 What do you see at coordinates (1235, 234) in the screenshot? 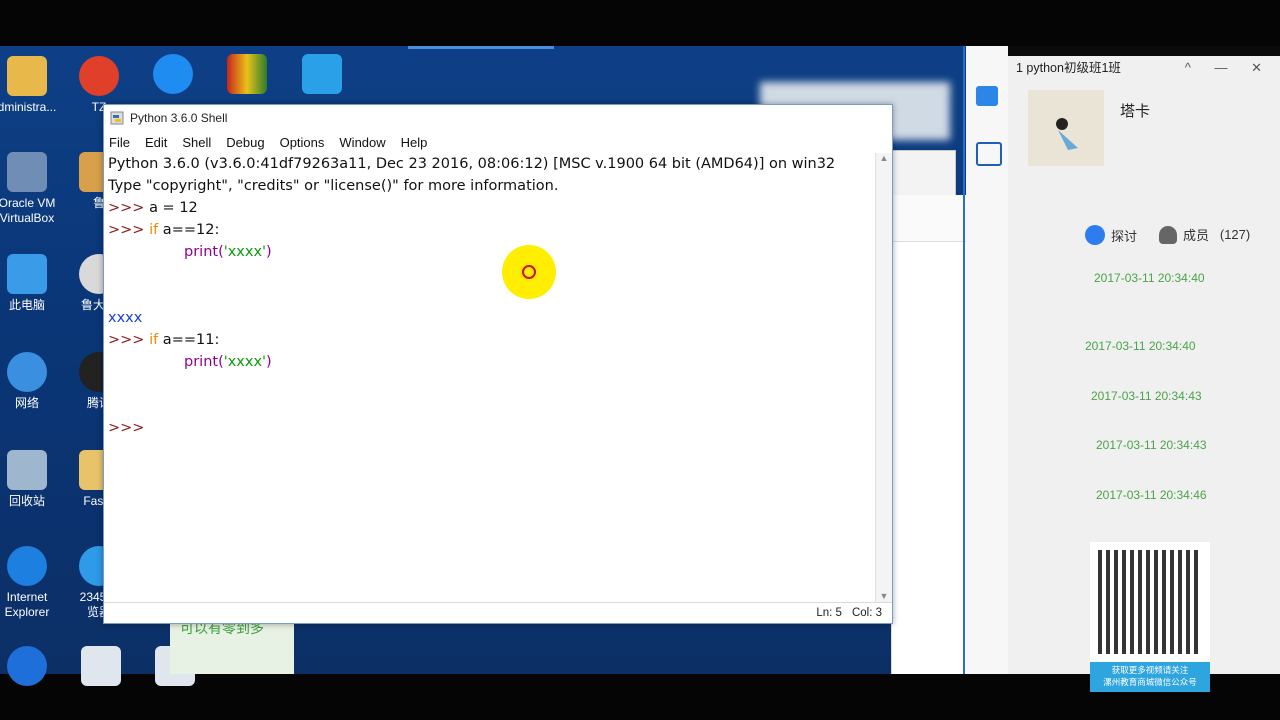
I see `member-count: (127)` at bounding box center [1235, 234].